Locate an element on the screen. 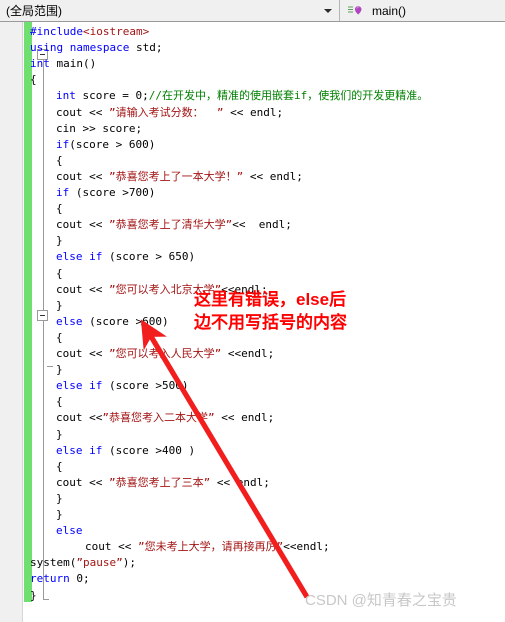  code-token: (score > 650) is located at coordinates (149, 257).